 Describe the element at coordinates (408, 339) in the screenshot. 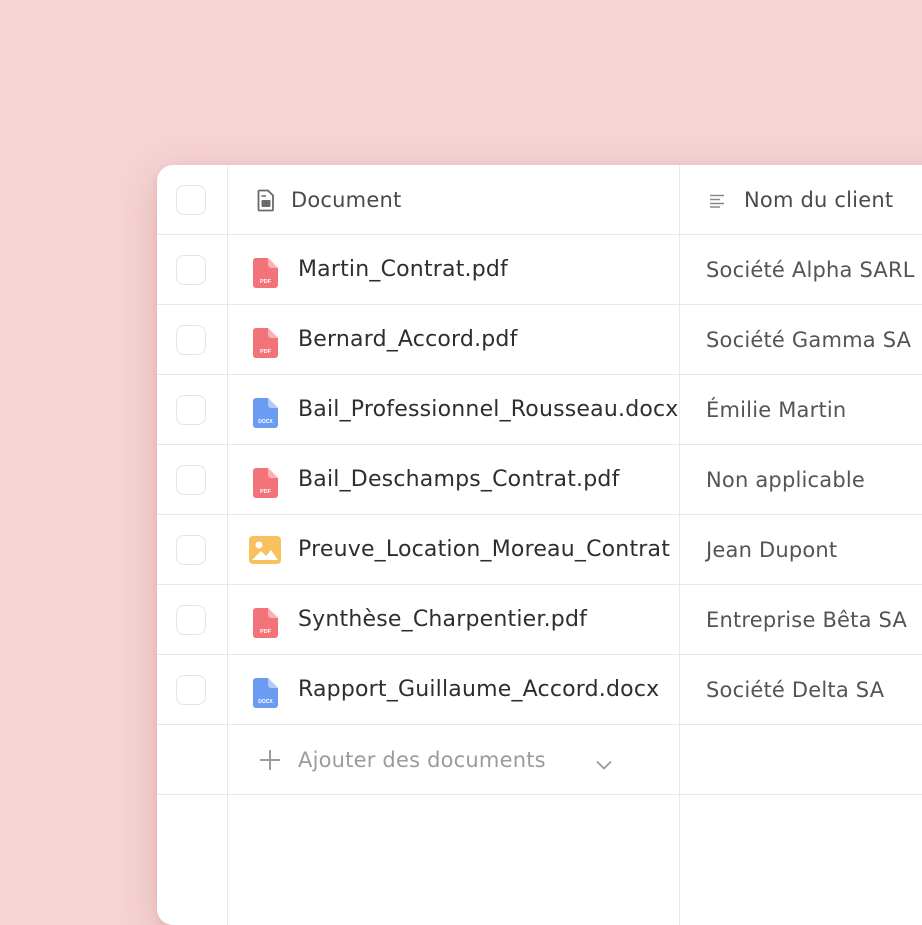

I see `document-name: Bernard_Accord.pdf` at that location.